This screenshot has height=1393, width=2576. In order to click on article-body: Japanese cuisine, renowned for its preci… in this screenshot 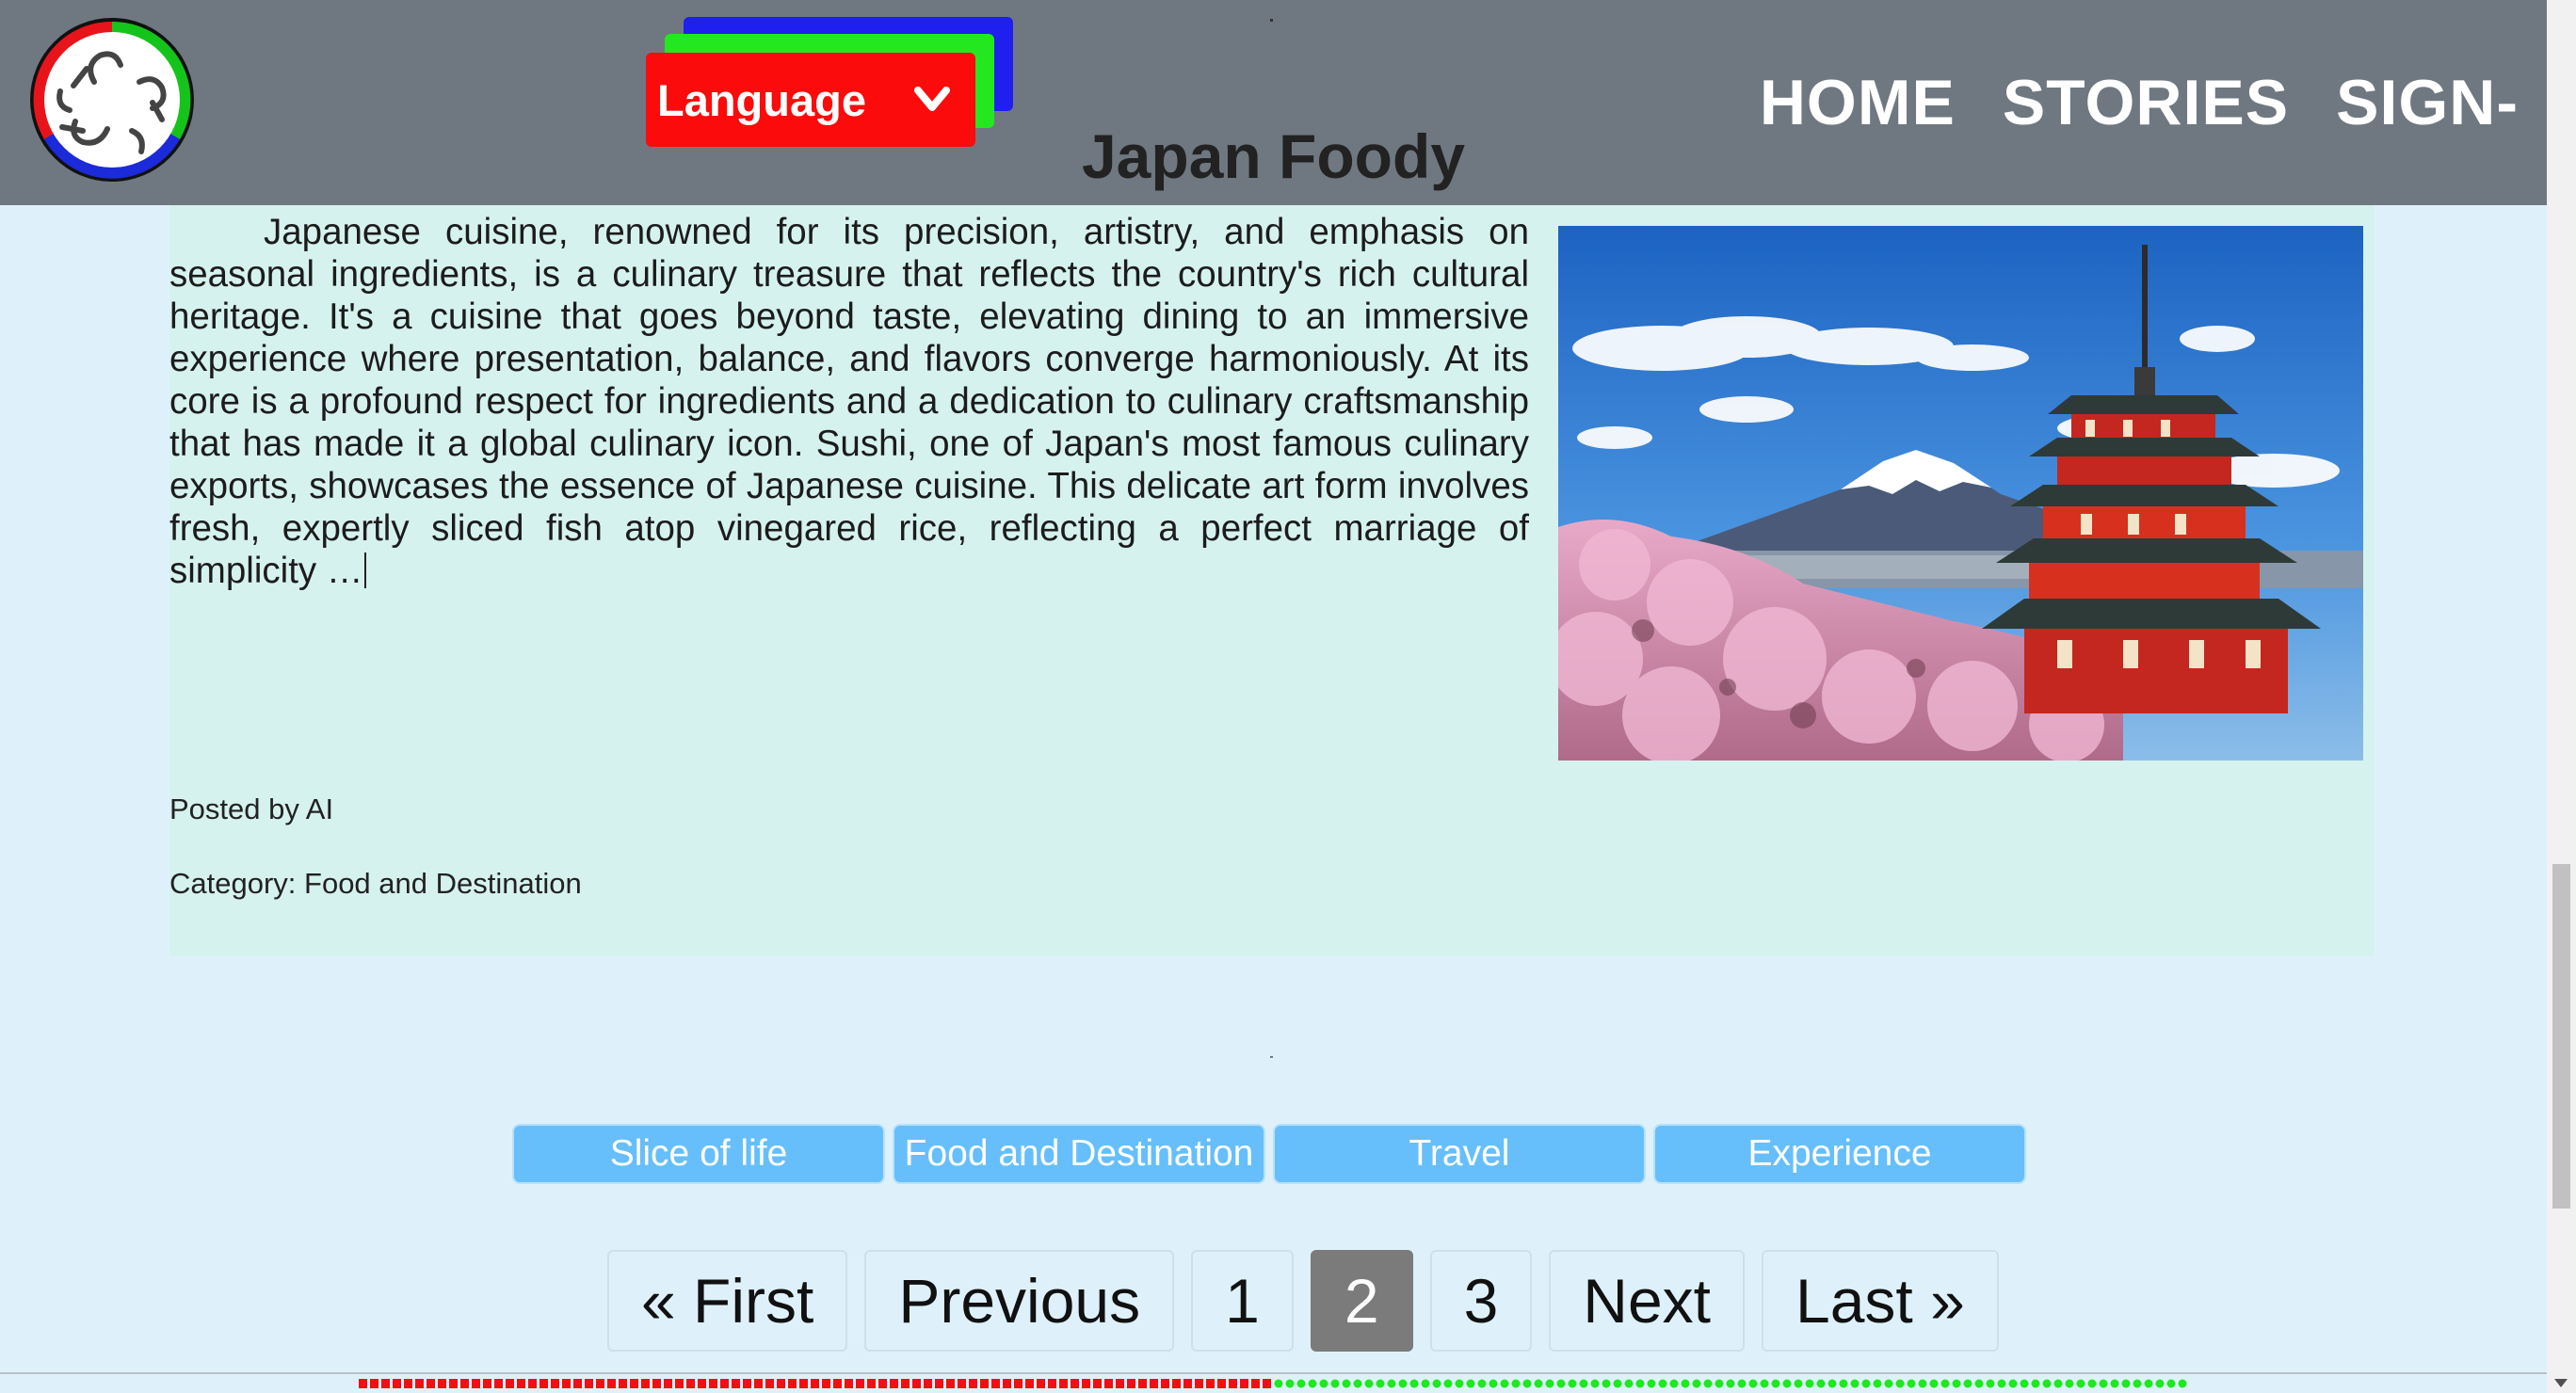, I will do `click(849, 401)`.